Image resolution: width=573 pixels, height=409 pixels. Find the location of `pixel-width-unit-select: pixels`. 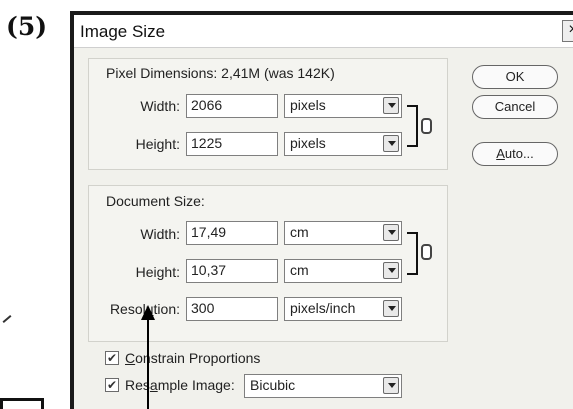

pixel-width-unit-select: pixels is located at coordinates (343, 106).